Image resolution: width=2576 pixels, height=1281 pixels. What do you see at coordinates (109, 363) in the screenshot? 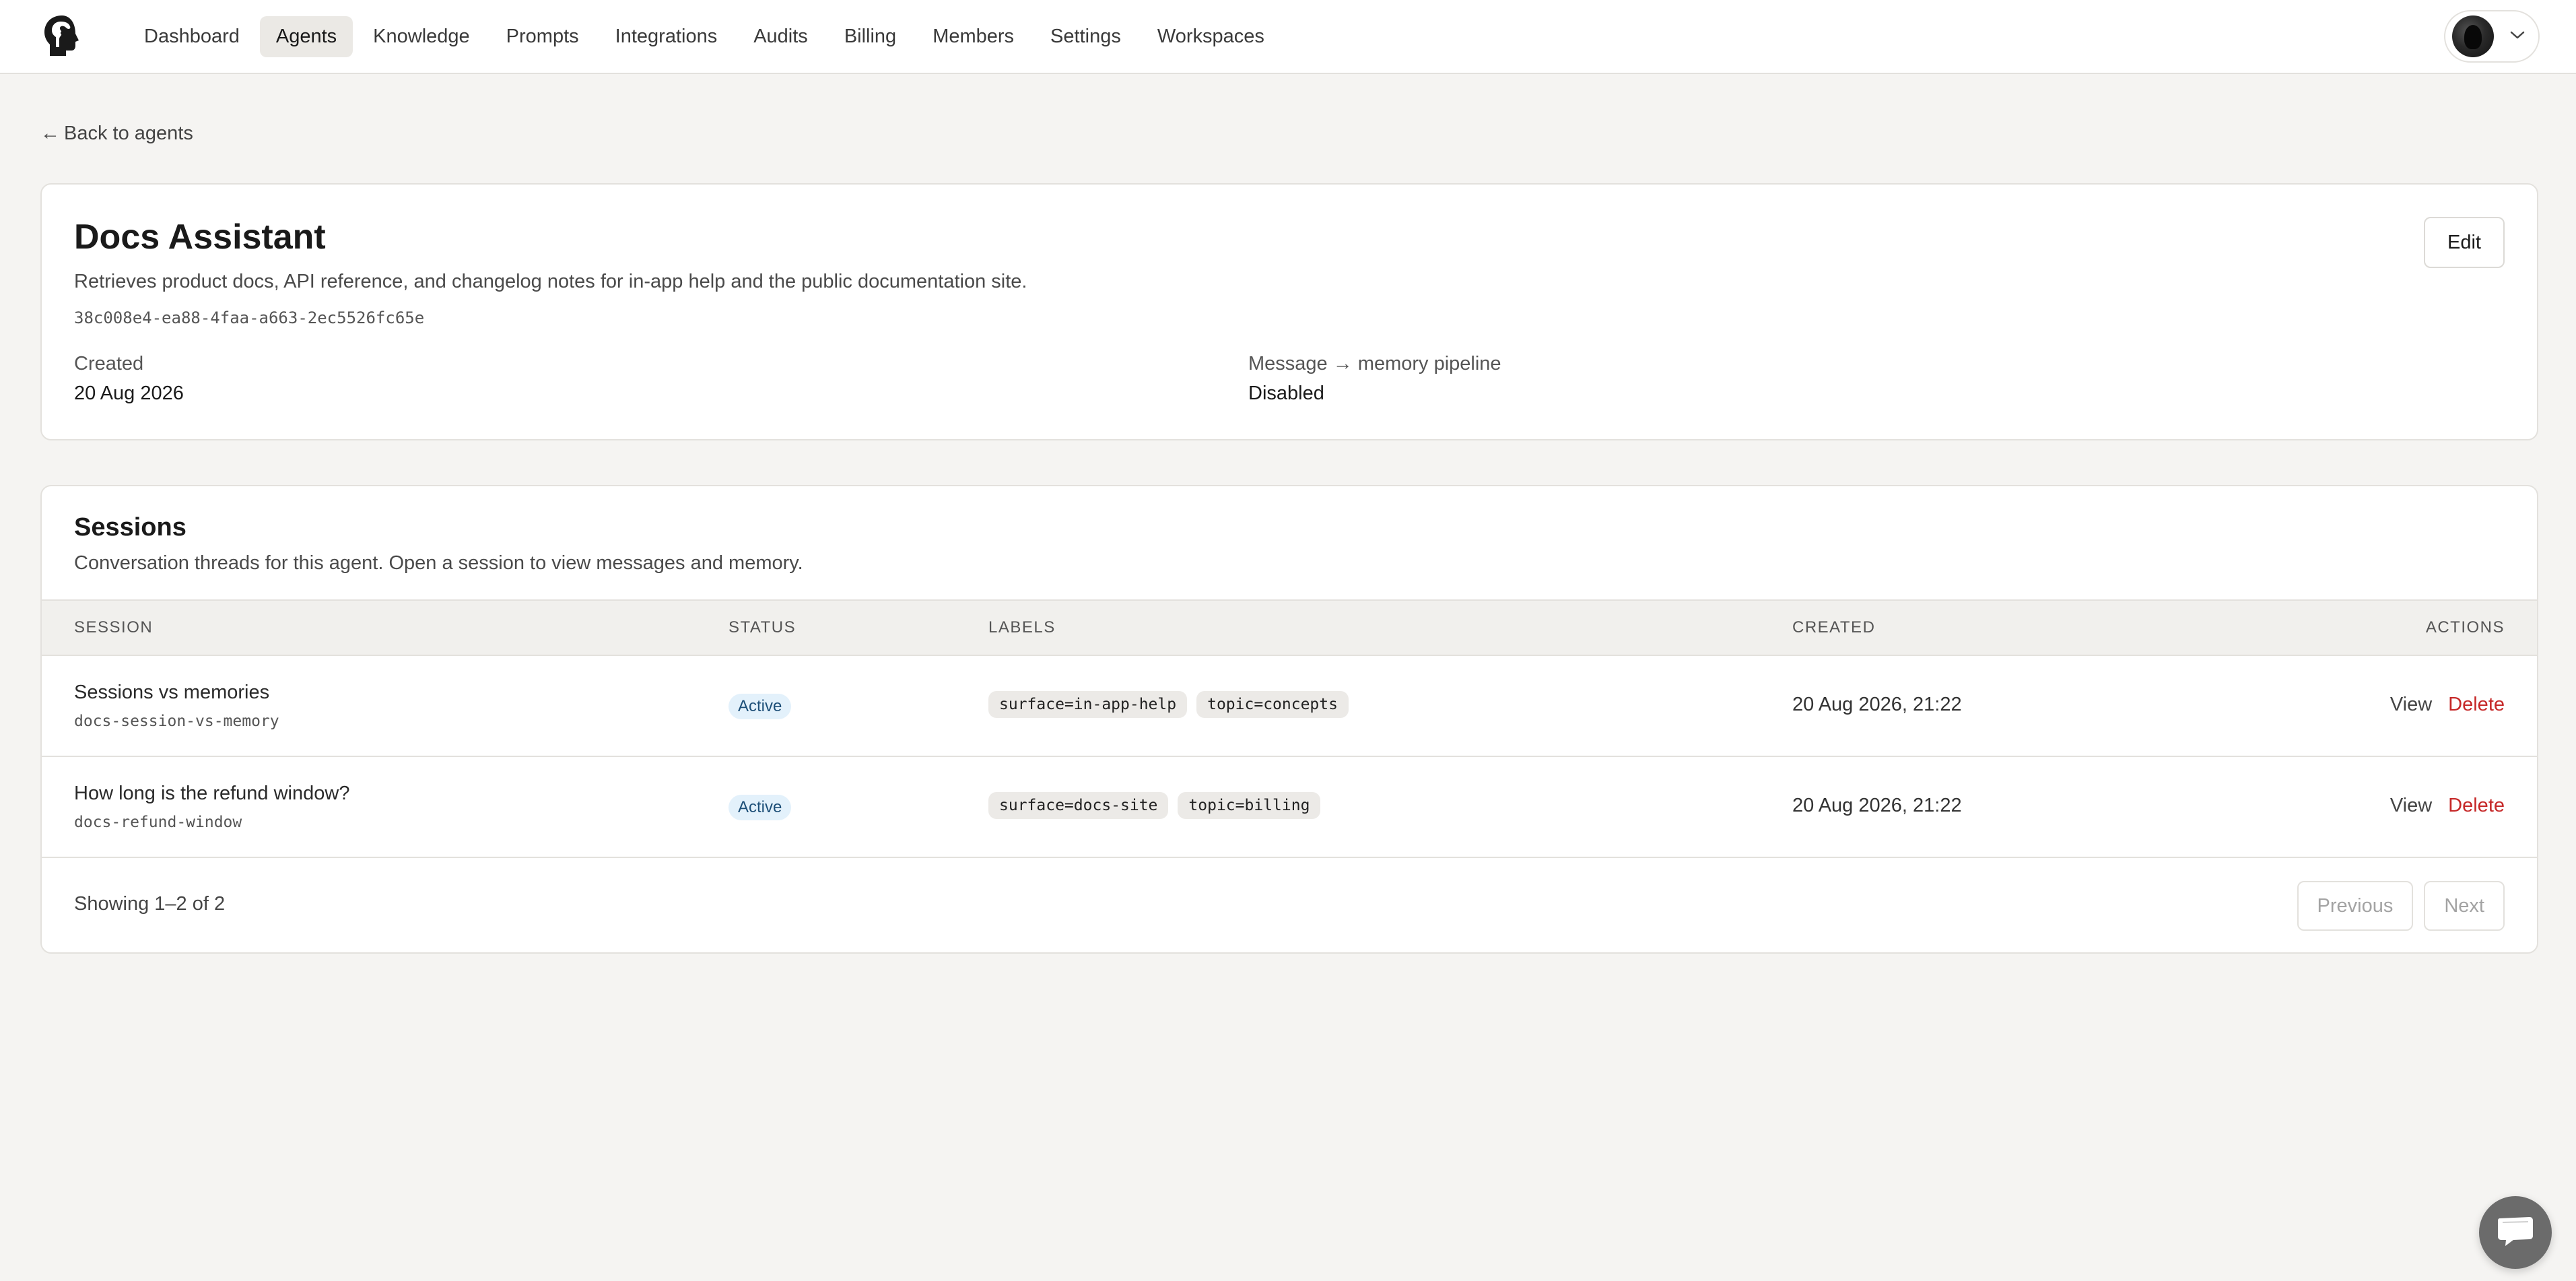
I see `created-label: Created` at bounding box center [109, 363].